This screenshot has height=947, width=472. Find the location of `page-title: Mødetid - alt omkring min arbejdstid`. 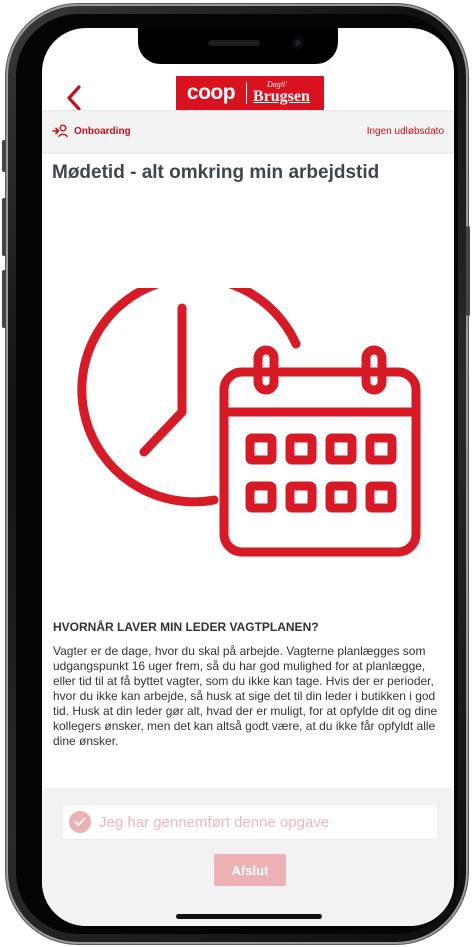

page-title: Mødetid - alt omkring min arbejdstid is located at coordinates (216, 172).